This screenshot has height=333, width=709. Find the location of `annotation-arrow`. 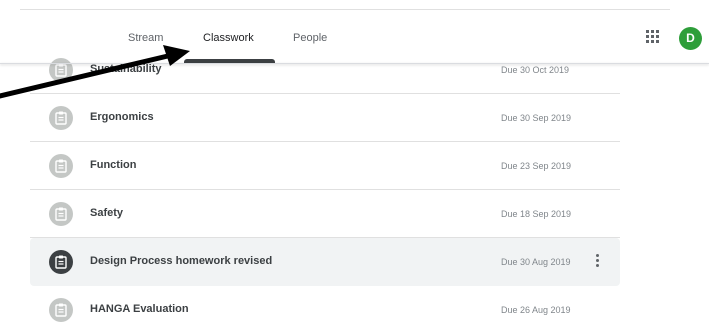

annotation-arrow is located at coordinates (95, 72).